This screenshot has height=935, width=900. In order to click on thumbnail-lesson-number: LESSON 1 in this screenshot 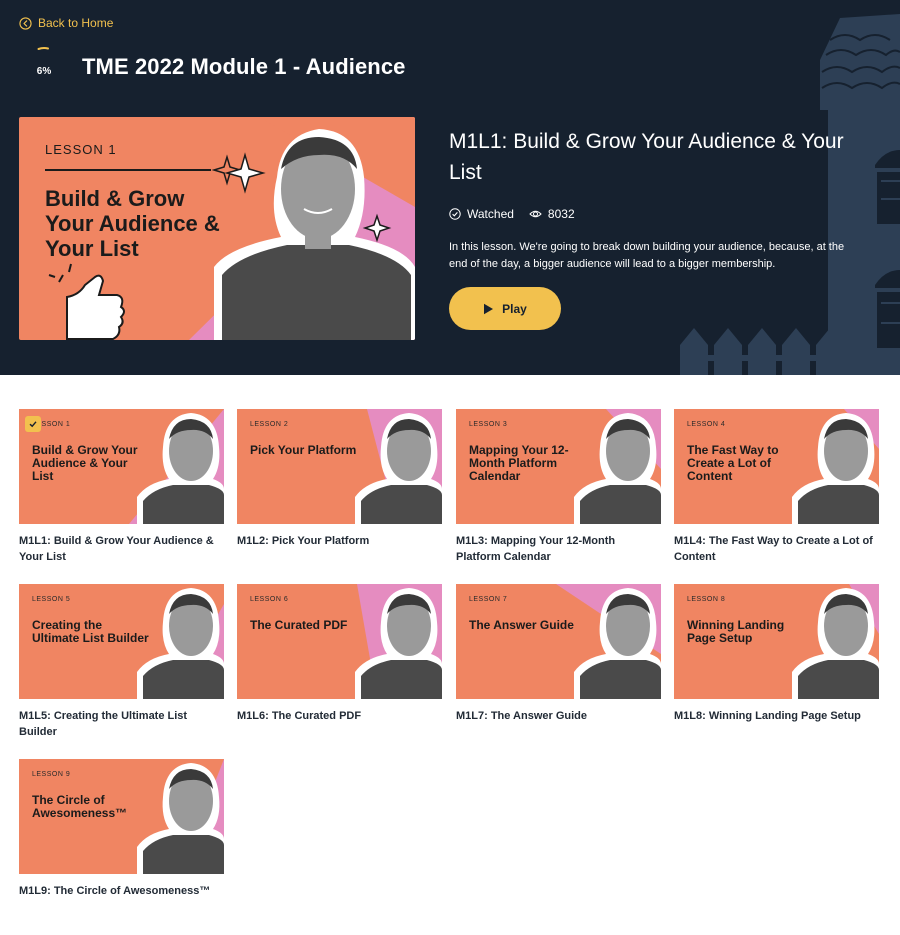, I will do `click(81, 149)`.